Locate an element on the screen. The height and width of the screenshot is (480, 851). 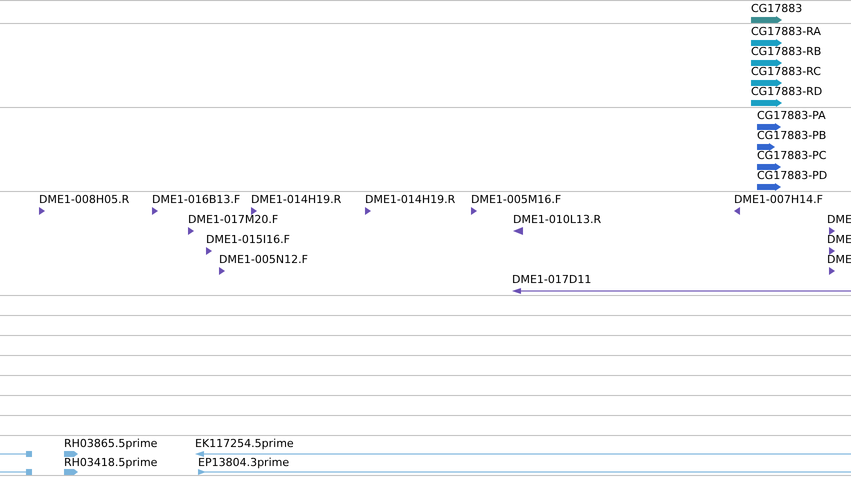
feature-label: CG17883-RB is located at coordinates (786, 51).